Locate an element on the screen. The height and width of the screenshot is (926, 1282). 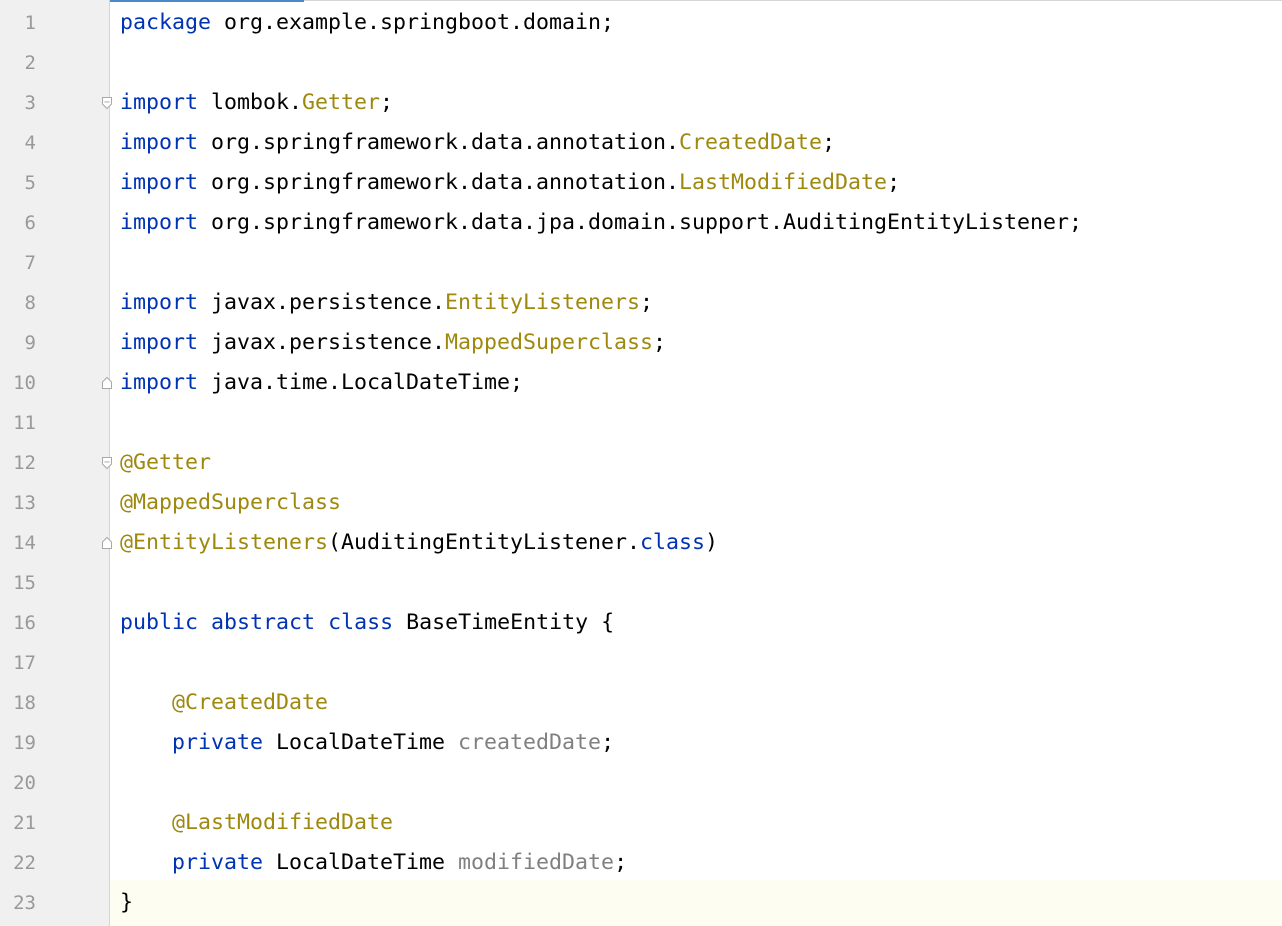
code-text: import lombok.Getter; is located at coordinates (256, 103).